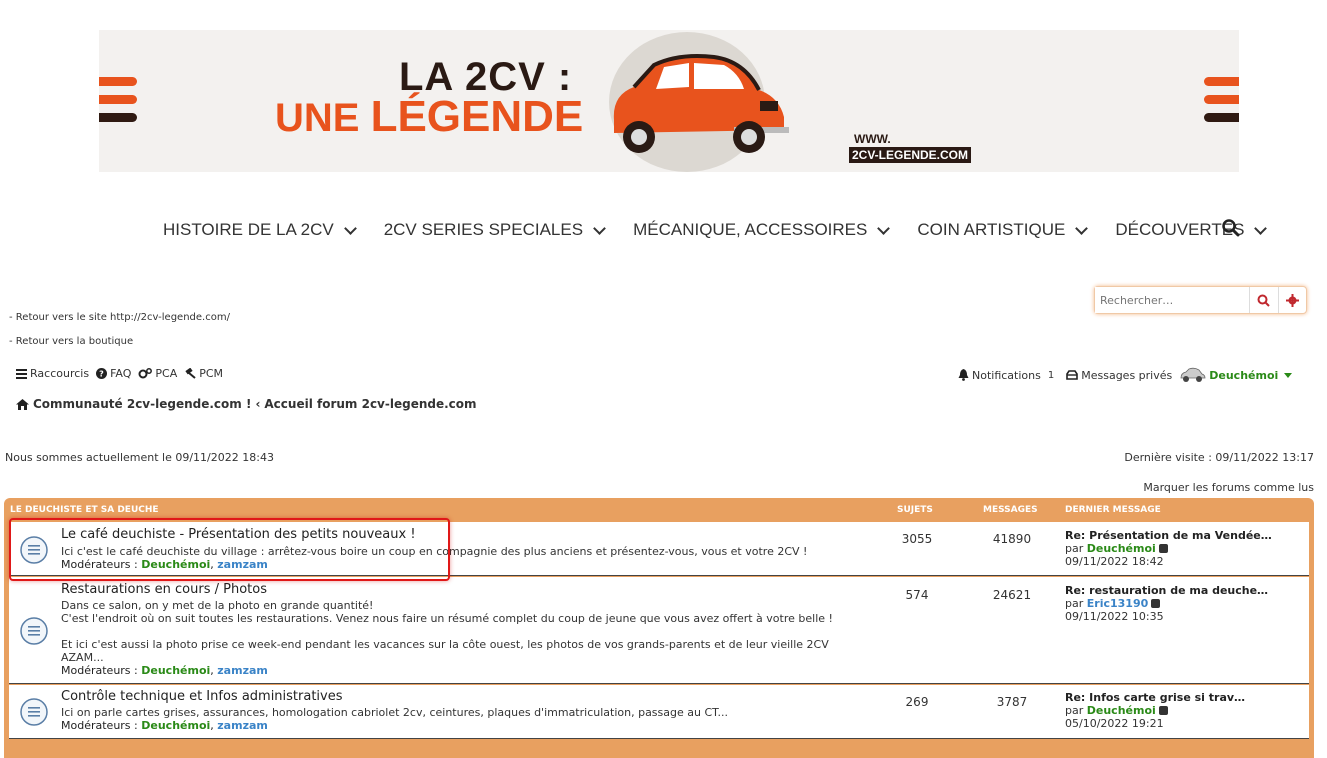 Image resolution: width=1327 pixels, height=758 pixels. What do you see at coordinates (113, 373) in the screenshot?
I see `faq-link: ? FAQ` at bounding box center [113, 373].